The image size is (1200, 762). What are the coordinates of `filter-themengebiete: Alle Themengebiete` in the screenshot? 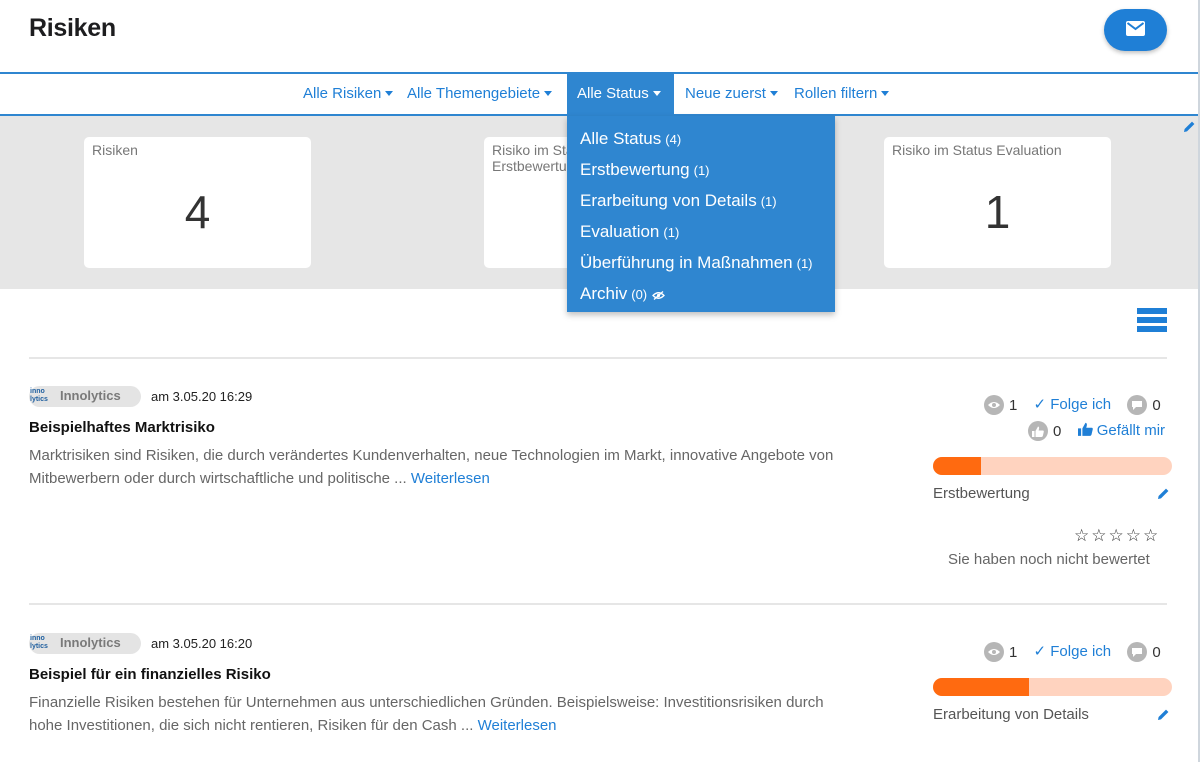 It's located at (480, 94).